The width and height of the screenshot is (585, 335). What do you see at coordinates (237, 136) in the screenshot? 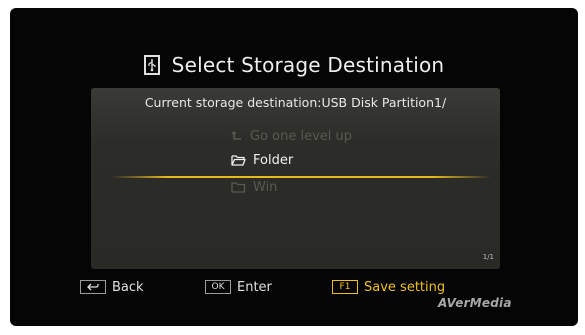
I see `level-up-icon` at bounding box center [237, 136].